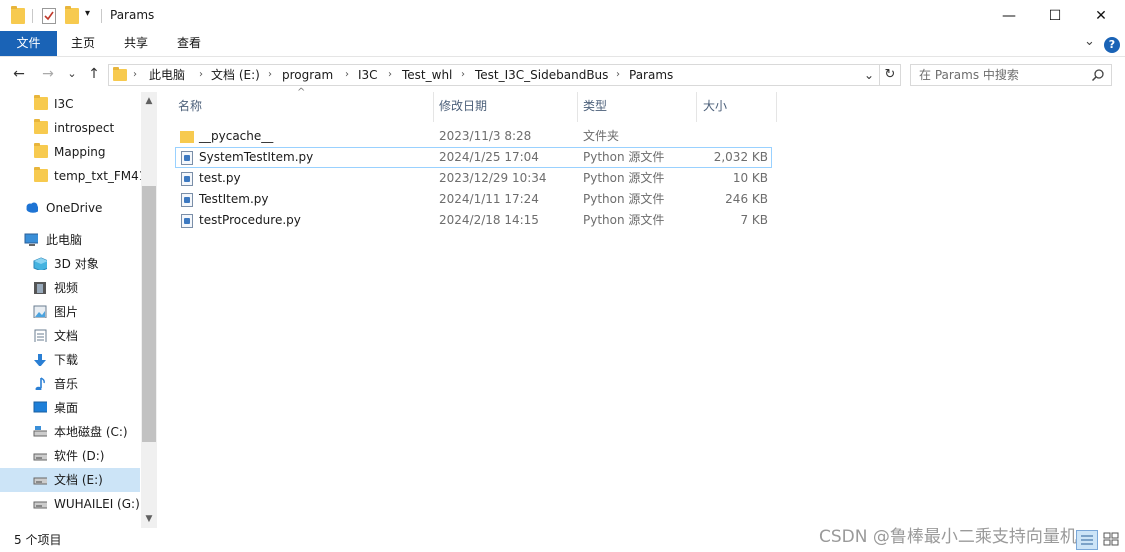 The height and width of the screenshot is (552, 1125). Describe the element at coordinates (73, 176) in the screenshot. I see `sidebar-item-temp-txt: temp_txt_FM41` at that location.